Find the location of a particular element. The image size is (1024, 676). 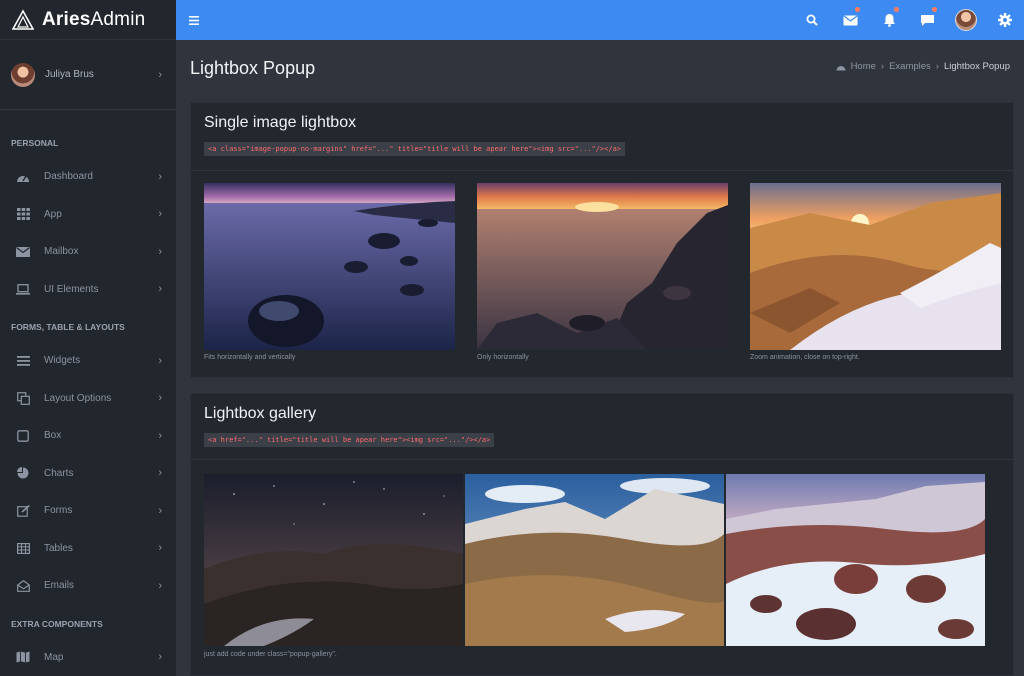

sidebar-item-label: Forms is located at coordinates (58, 511).